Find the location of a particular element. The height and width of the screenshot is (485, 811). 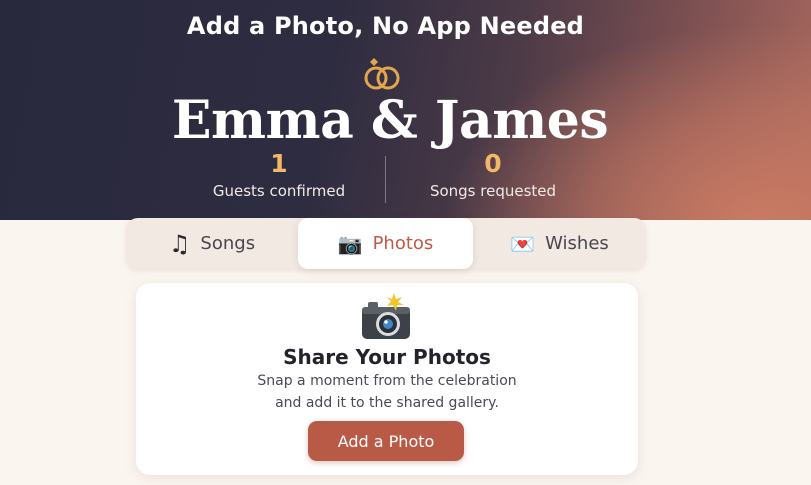

card-description-line2: and add it to the shared gallery. is located at coordinates (387, 403).